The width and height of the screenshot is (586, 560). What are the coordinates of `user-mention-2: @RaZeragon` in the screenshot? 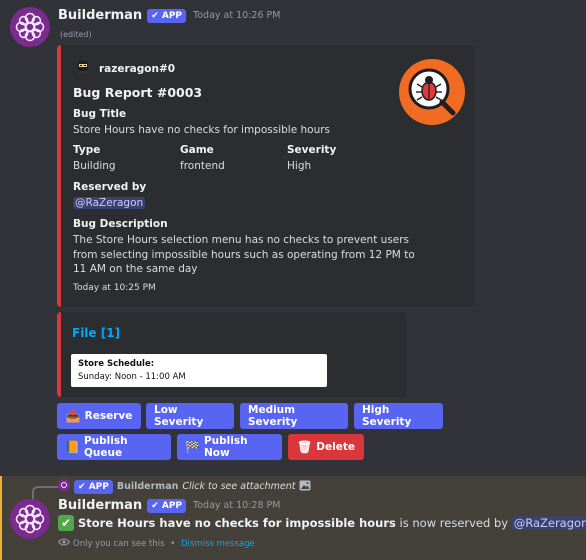 It's located at (548, 523).